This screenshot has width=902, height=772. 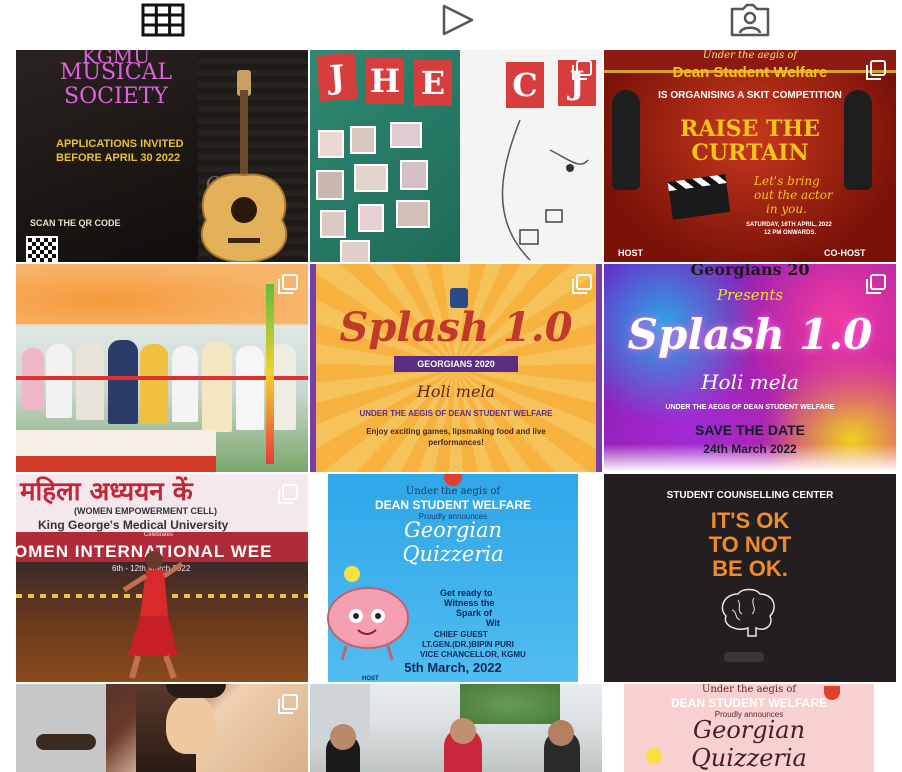 I want to click on reels-tab, so click(x=458, y=20).